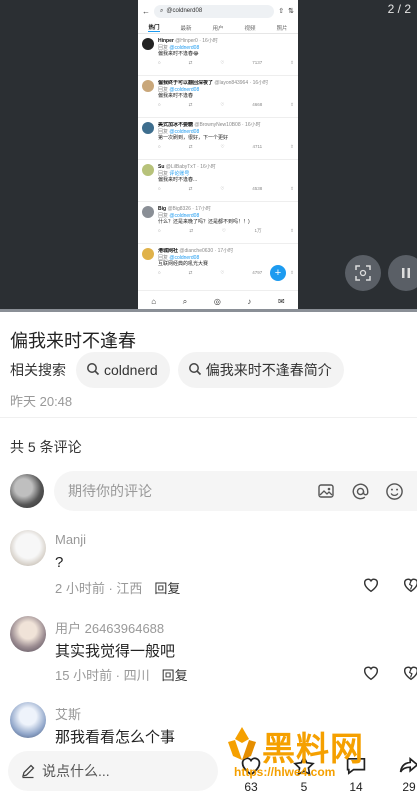  Describe the element at coordinates (291, 11) in the screenshot. I see `filter-icon: ⇅` at that location.